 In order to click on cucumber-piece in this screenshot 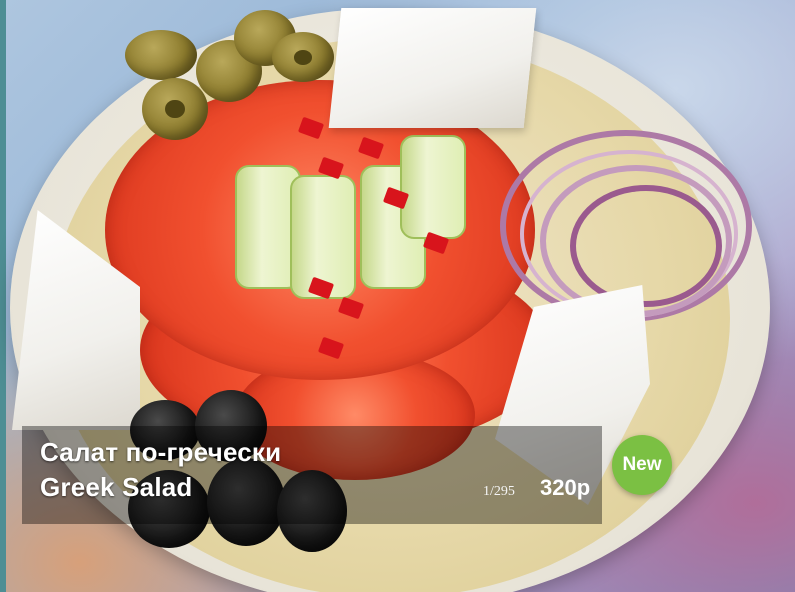, I will do `click(433, 187)`.